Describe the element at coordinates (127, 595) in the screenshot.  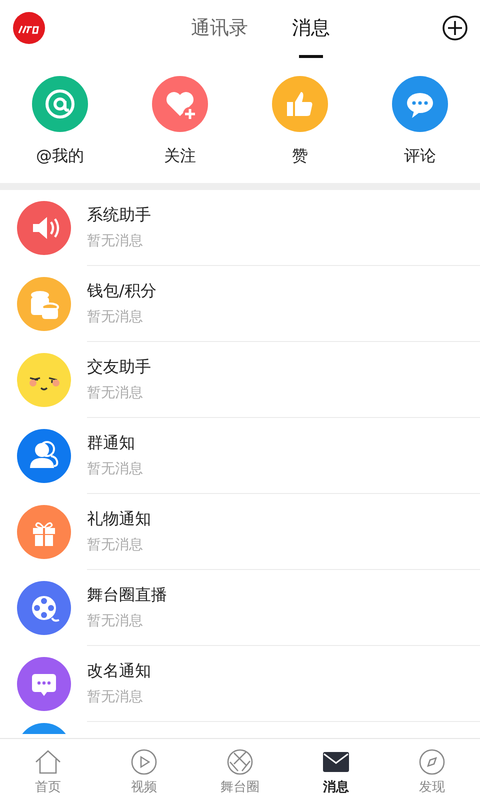
I see `message-title: 舞台圈直播` at that location.